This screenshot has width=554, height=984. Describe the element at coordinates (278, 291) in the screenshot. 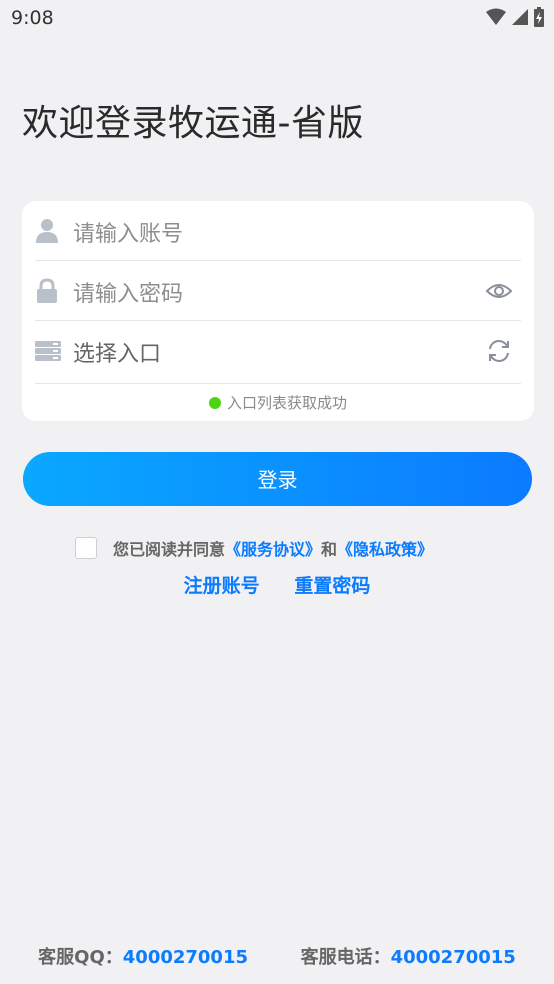

I see `password-field: 请输入密码` at that location.